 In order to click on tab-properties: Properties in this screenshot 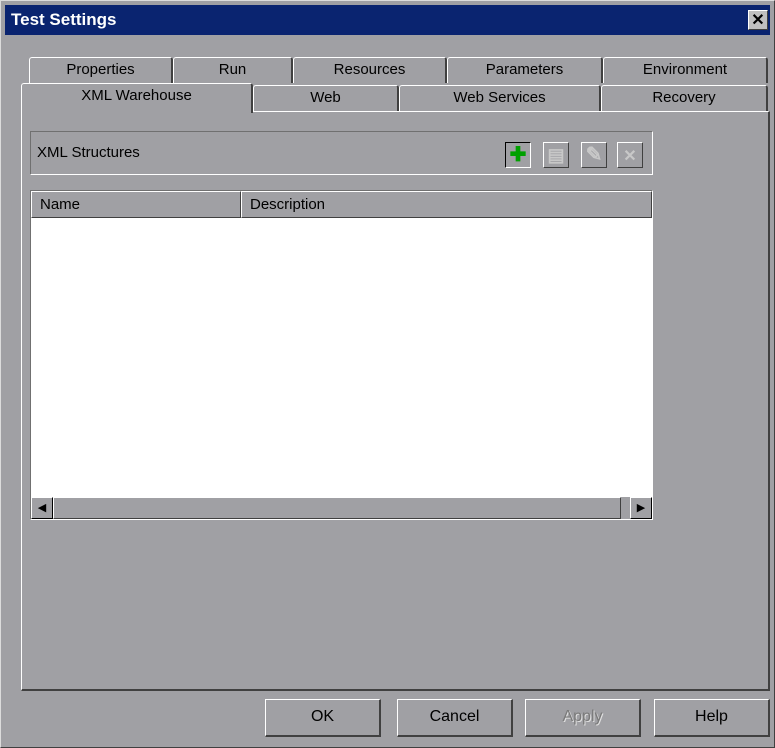, I will do `click(101, 70)`.